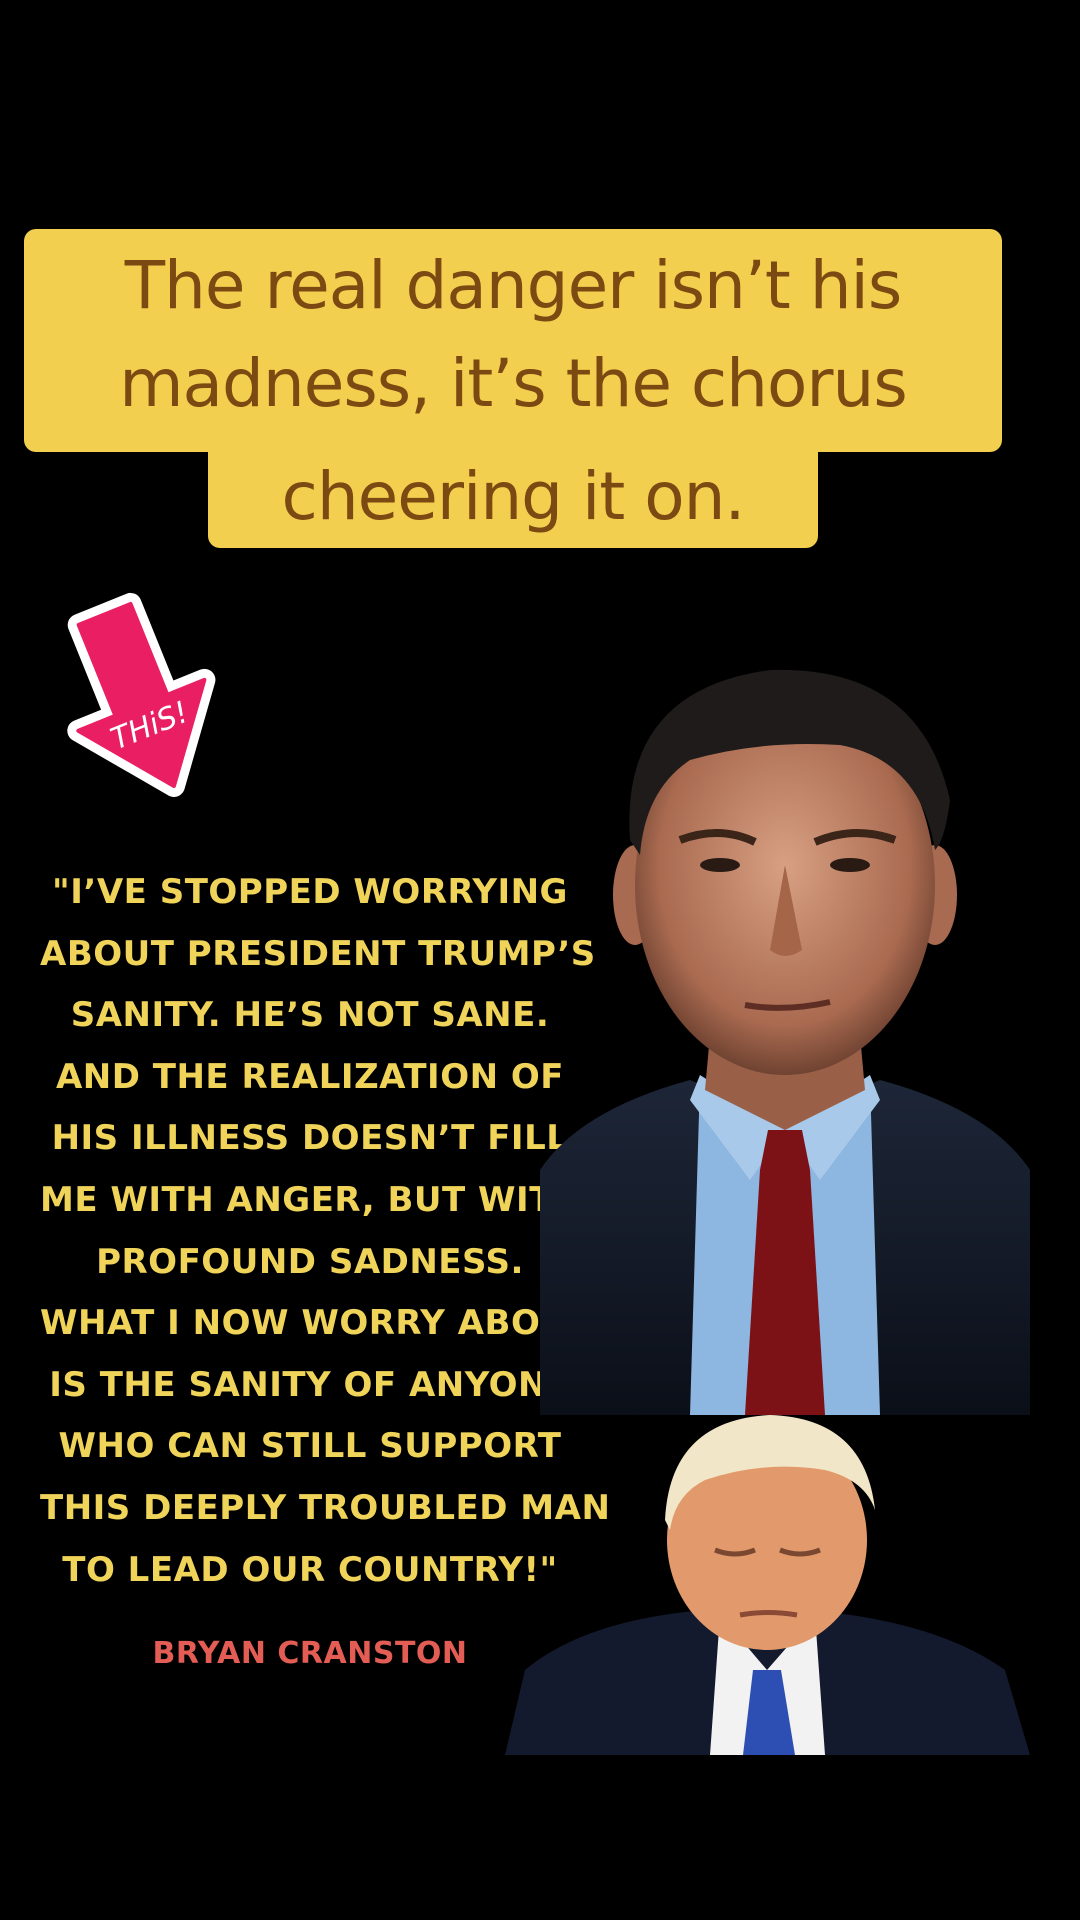  I want to click on quote-line: me with anger, but with, so click(311, 1199).